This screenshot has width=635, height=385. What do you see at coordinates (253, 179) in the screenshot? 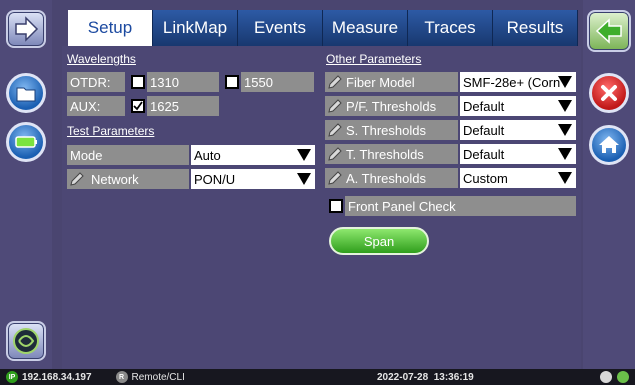
I see `network-dropdown: PON/U` at bounding box center [253, 179].